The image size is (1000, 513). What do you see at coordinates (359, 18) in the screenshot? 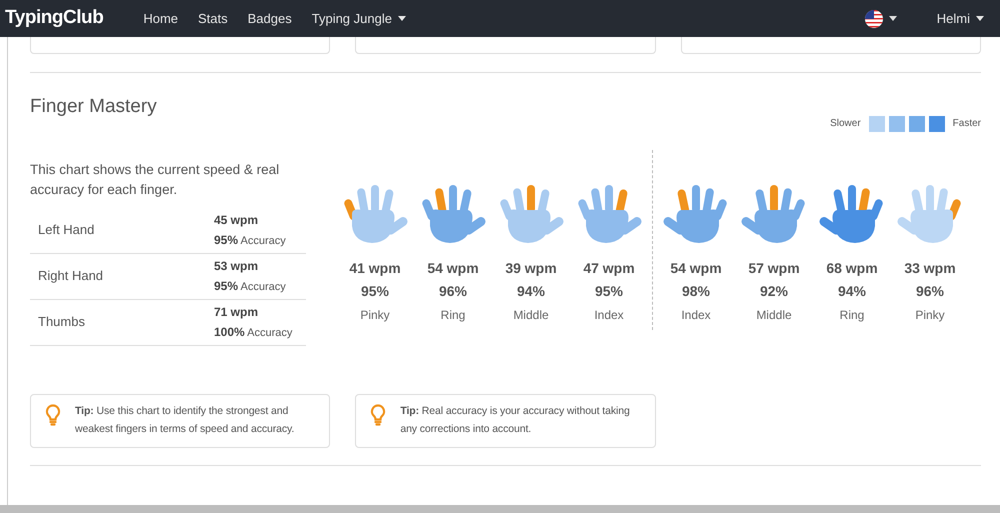
I see `nav-link: Typing Jungle` at bounding box center [359, 18].